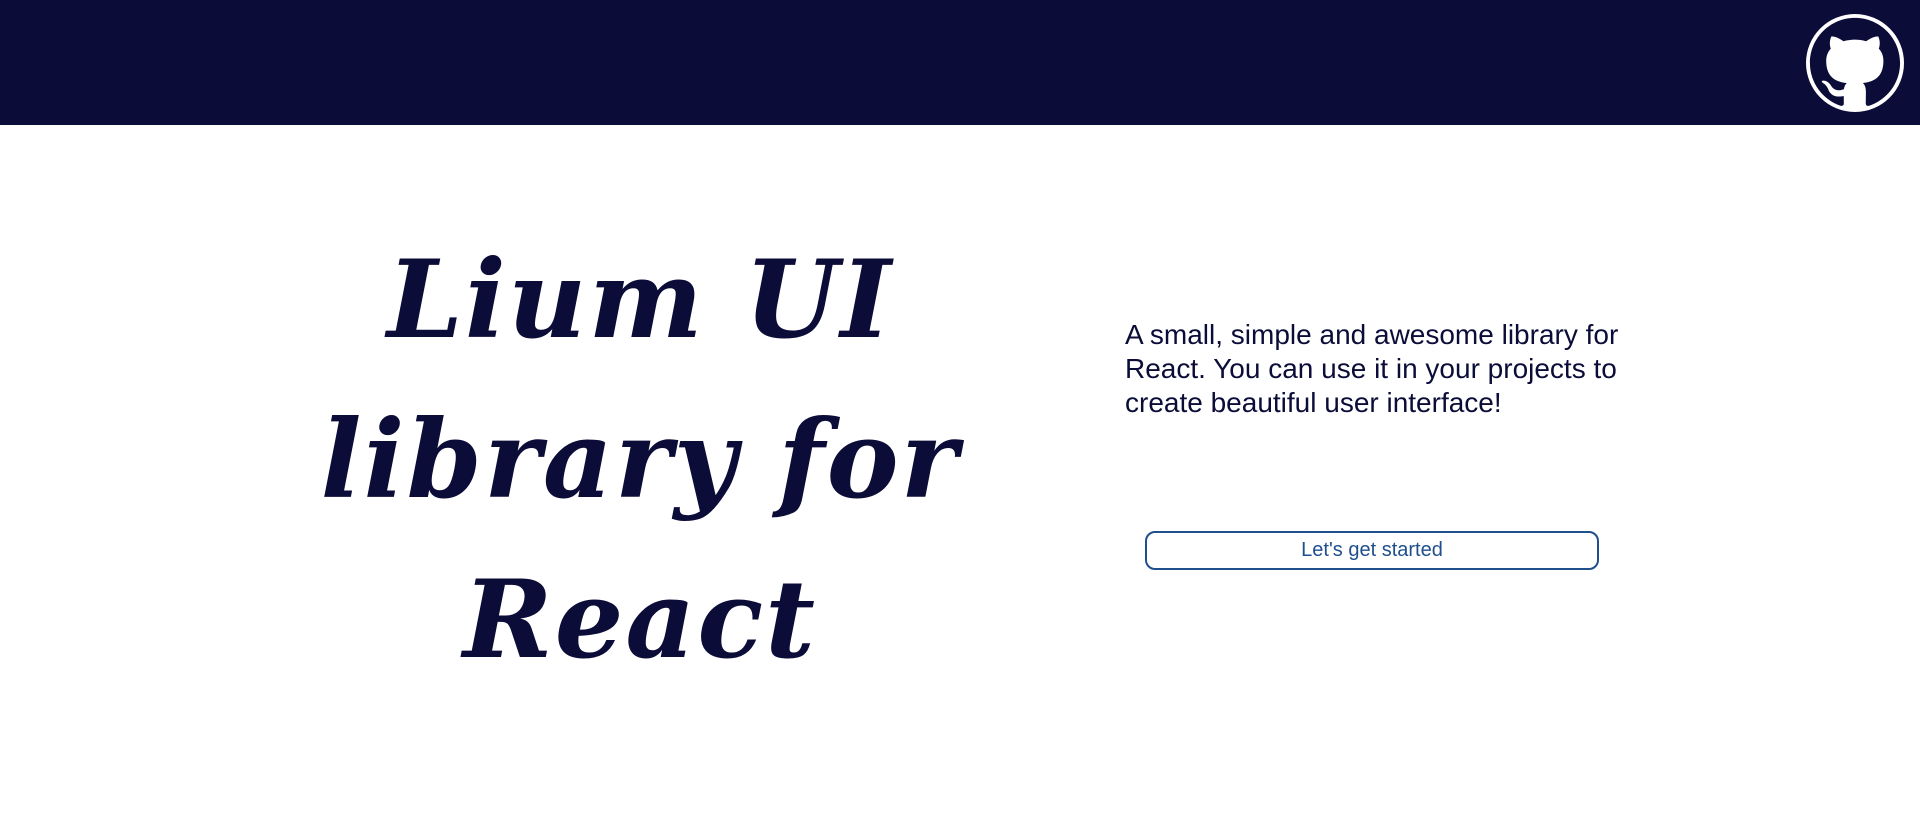  I want to click on github-link, so click(1855, 63).